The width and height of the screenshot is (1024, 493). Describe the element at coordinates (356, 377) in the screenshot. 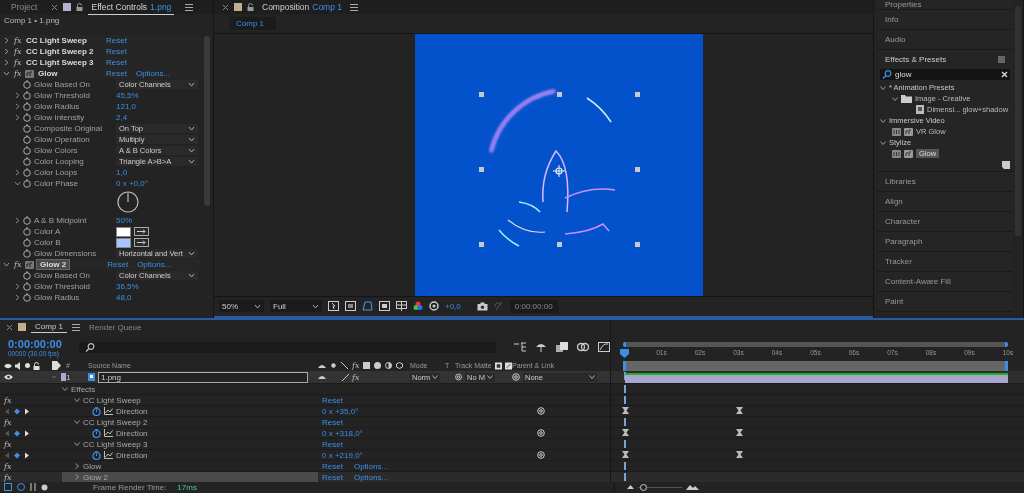

I see `fx-switch: fx` at that location.